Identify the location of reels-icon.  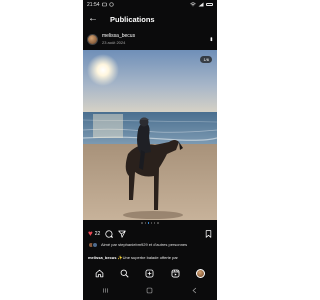
(175, 273).